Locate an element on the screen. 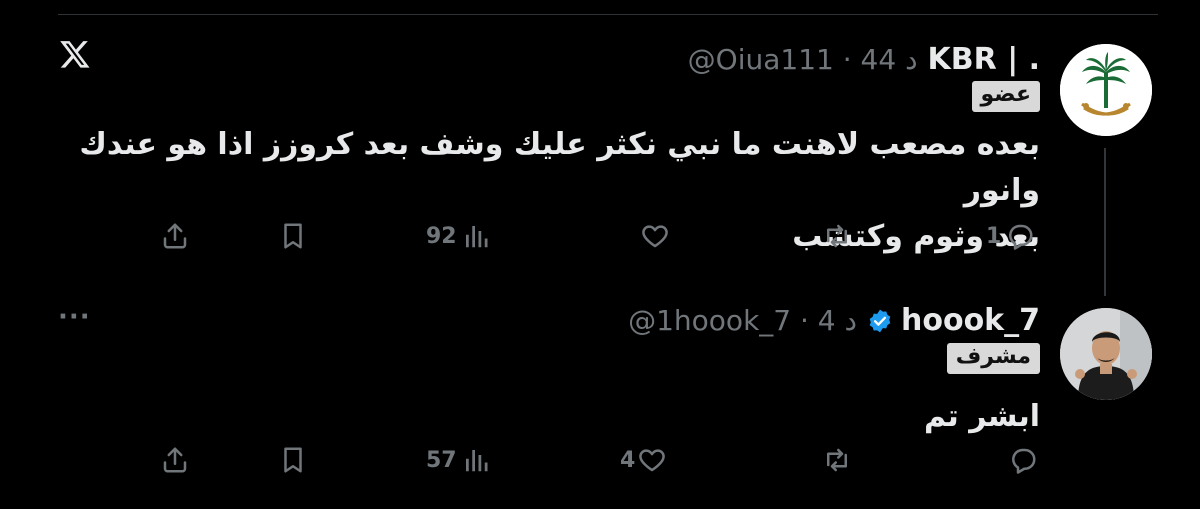 The image size is (1200, 509). handle-and-time: @Oiua111 · 44 د is located at coordinates (803, 59).